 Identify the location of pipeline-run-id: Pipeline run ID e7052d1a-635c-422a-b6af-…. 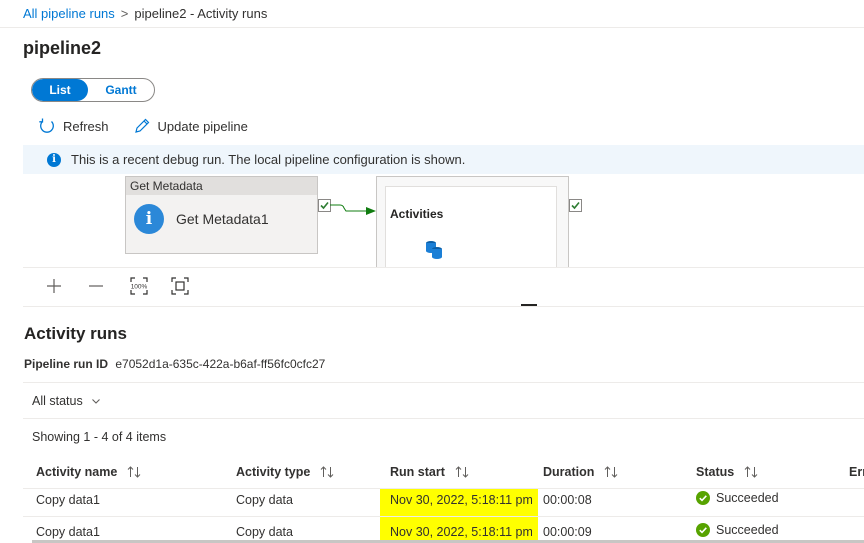
(174, 364).